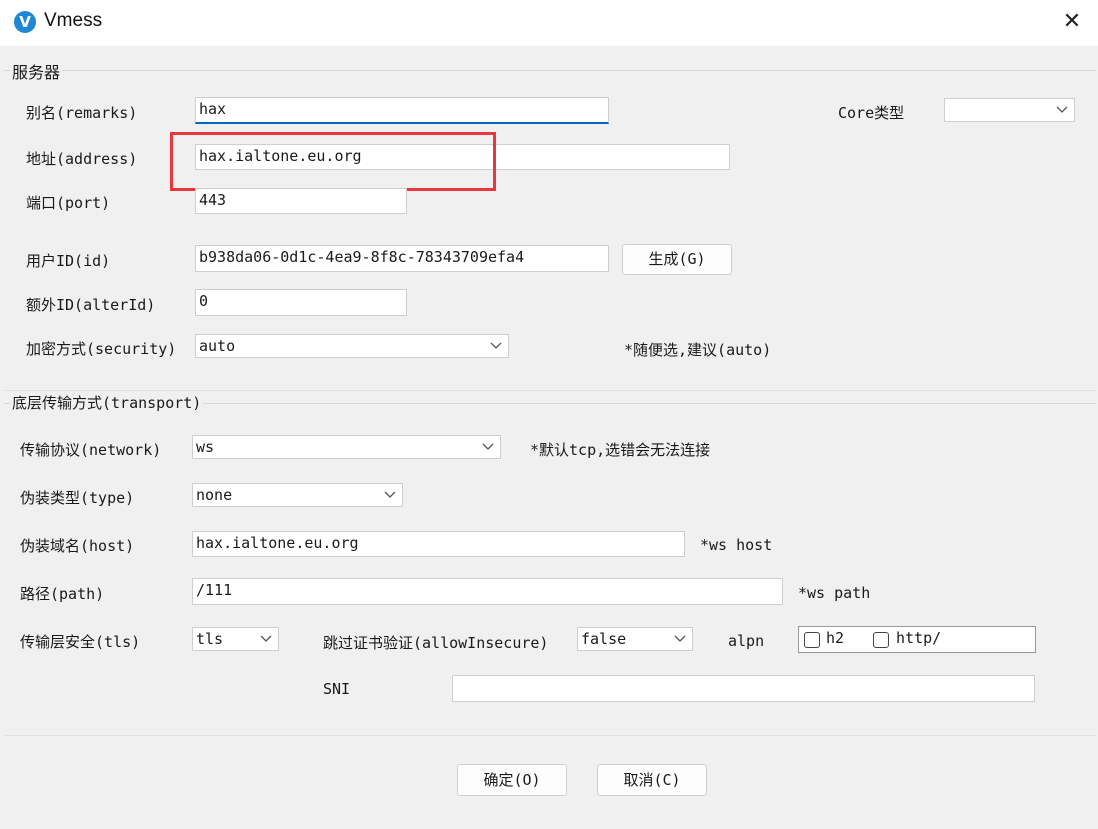 The width and height of the screenshot is (1098, 829). Describe the element at coordinates (550, 735) in the screenshot. I see `footer-separator` at that location.